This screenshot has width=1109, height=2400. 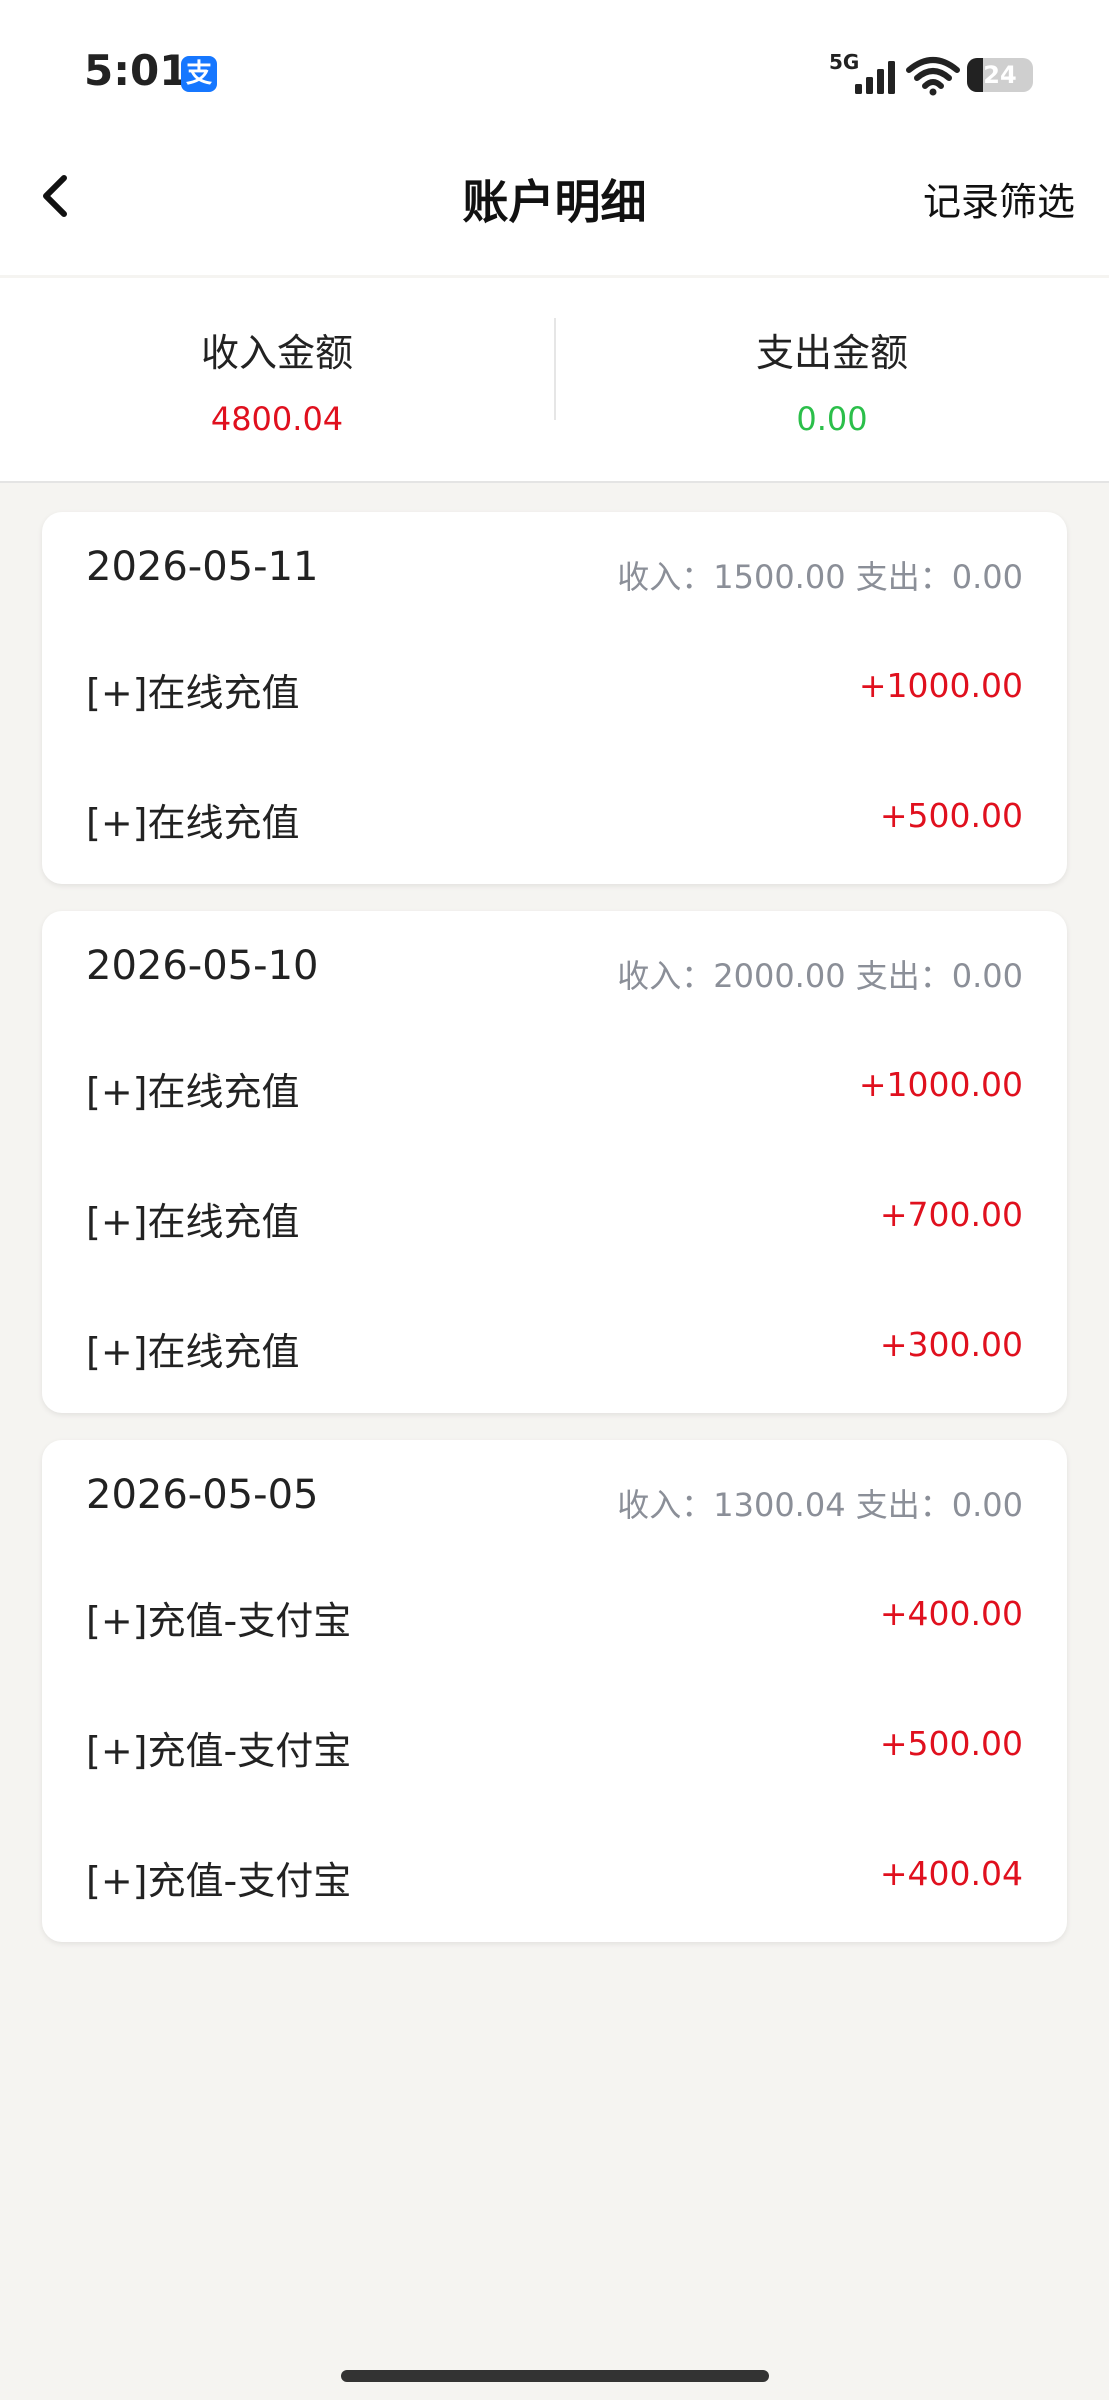 I want to click on transaction-row: [+]充值-支付宝 +500.00, so click(x=554, y=1747).